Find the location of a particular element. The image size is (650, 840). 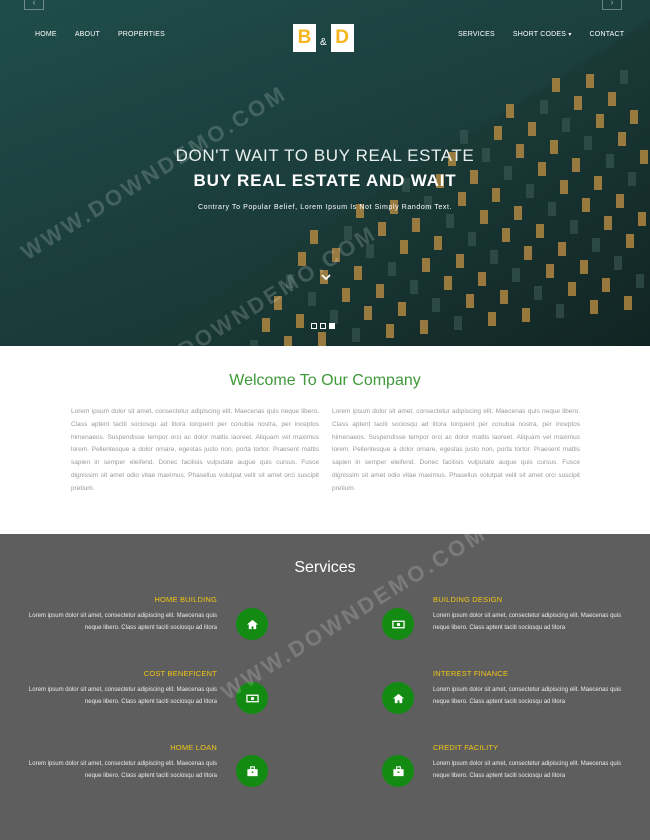

hero-title-line1: DON'T WAIT TO BUY REAL ESTATE is located at coordinates (325, 155).